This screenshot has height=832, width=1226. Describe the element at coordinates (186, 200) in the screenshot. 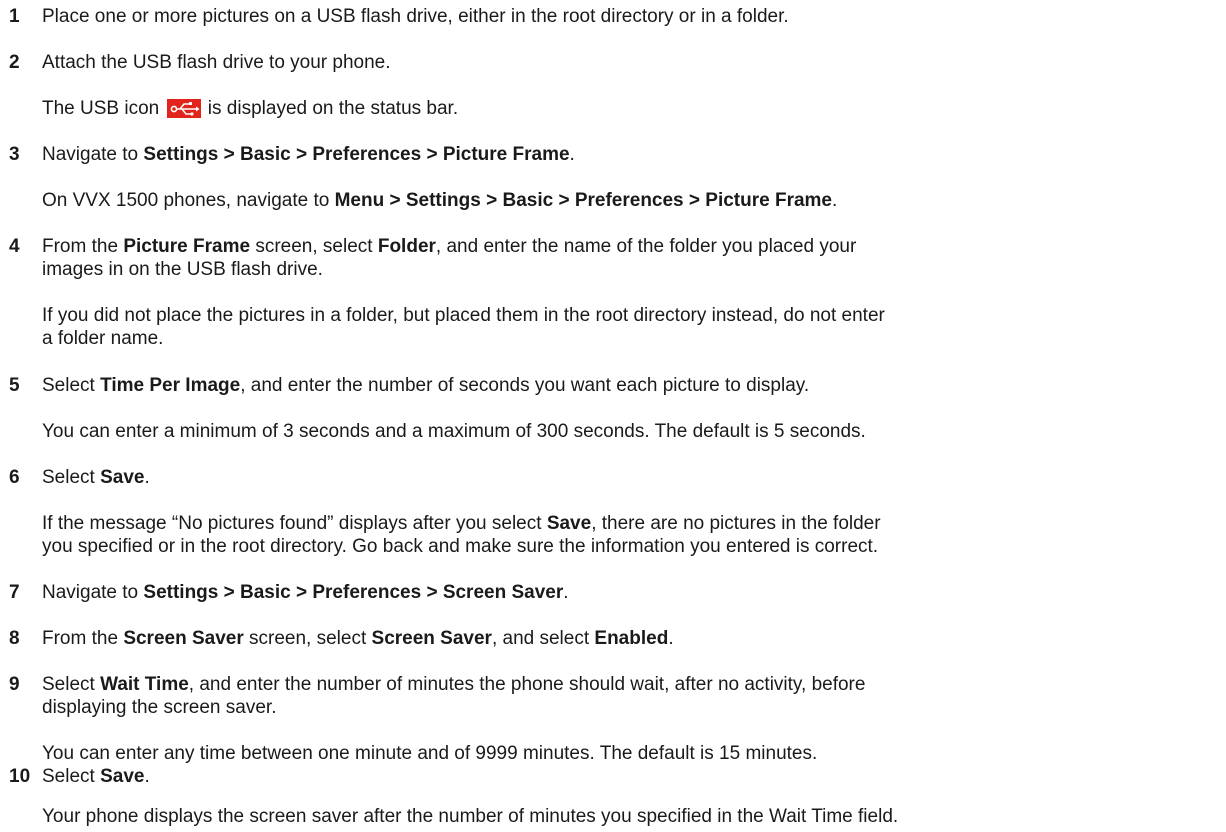

I see `text-segment: On VVX 1500 phones, navigate to` at that location.